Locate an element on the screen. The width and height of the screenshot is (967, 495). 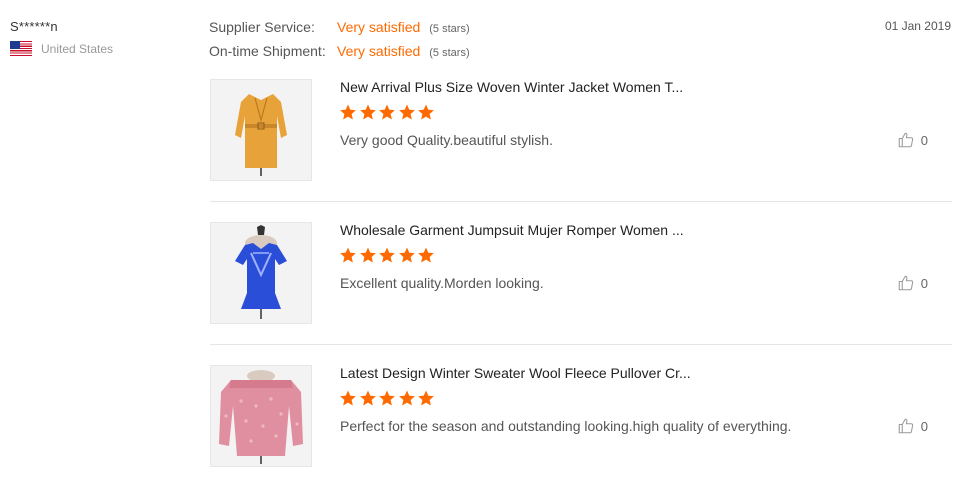
us-flag-icon is located at coordinates (21, 48).